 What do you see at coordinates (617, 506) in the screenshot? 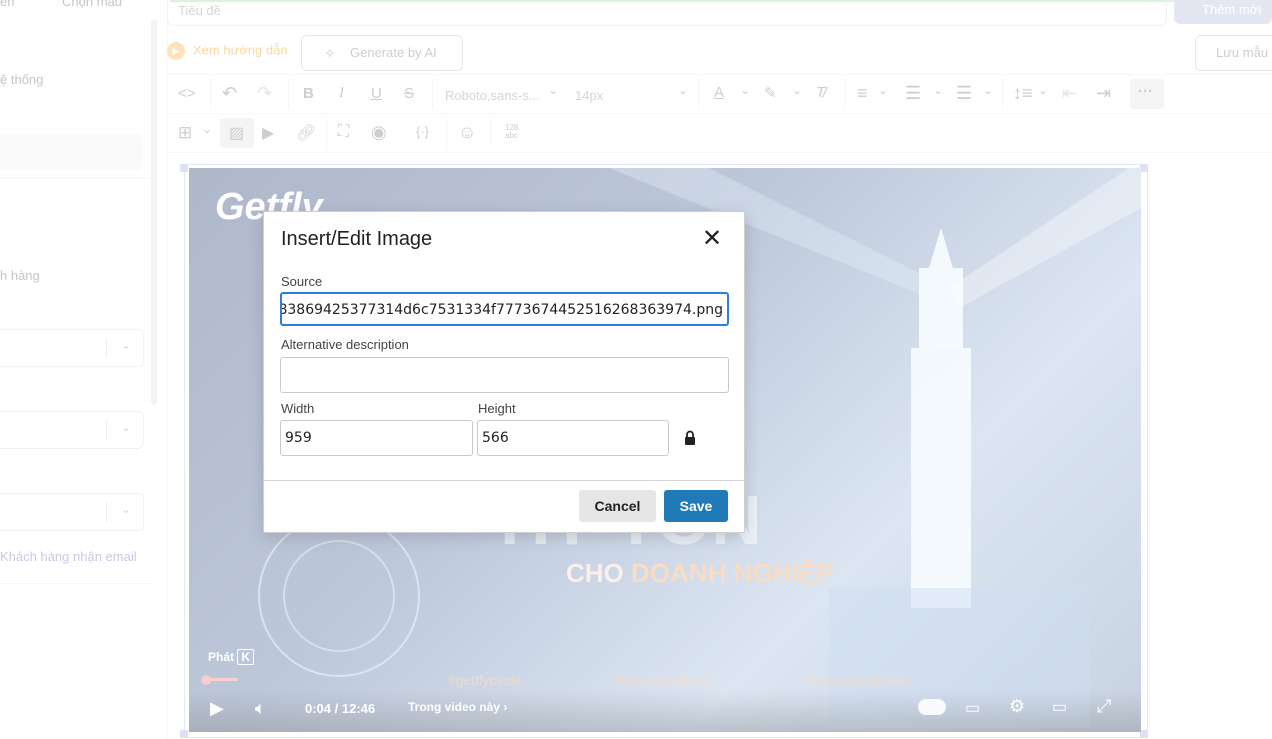
I see `cancel-button: Cancel` at bounding box center [617, 506].